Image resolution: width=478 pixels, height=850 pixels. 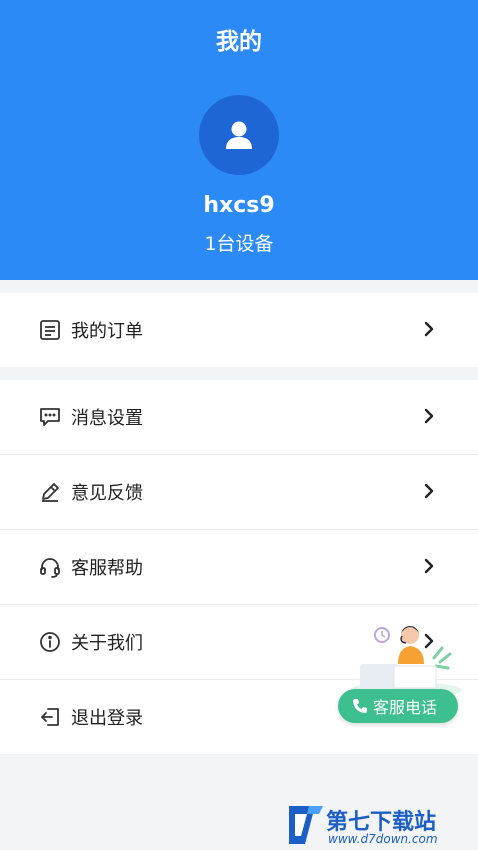 I want to click on menu-group-orders: 我的订单, so click(x=239, y=330).